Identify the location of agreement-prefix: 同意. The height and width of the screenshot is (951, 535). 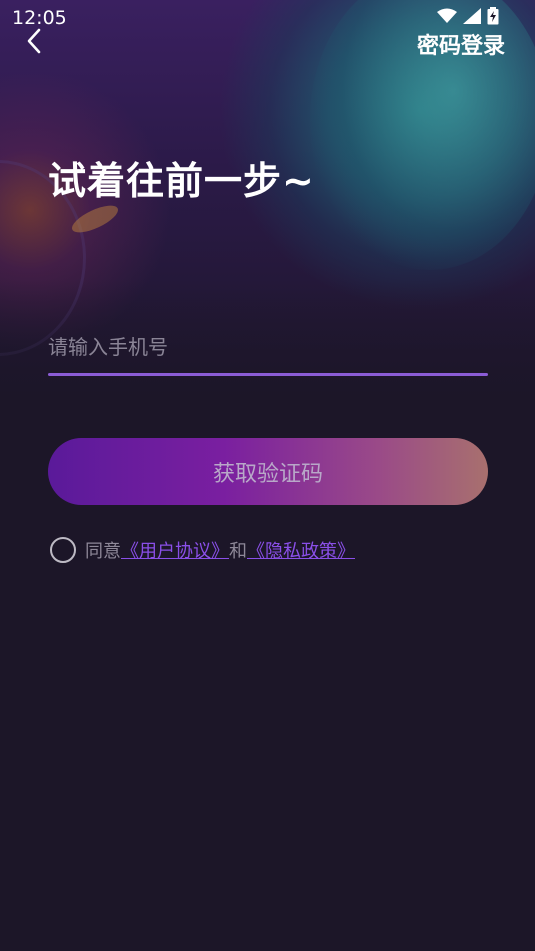
(103, 551).